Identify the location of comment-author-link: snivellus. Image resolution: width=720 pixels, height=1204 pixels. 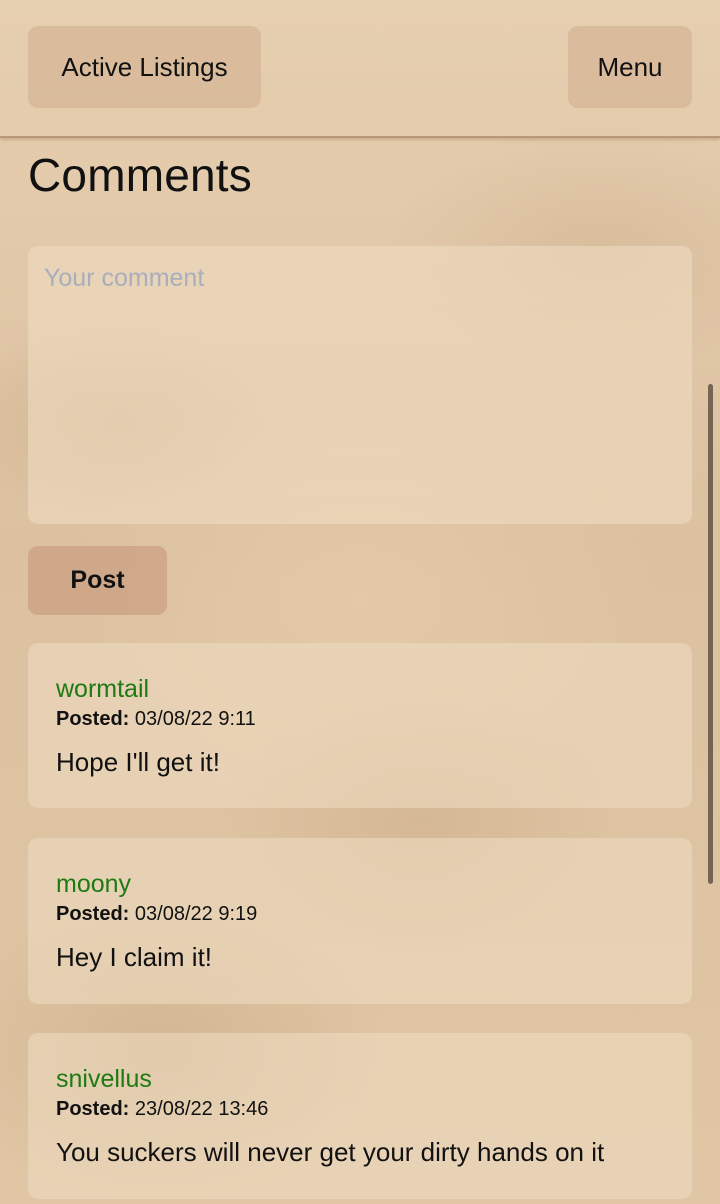
(360, 1079).